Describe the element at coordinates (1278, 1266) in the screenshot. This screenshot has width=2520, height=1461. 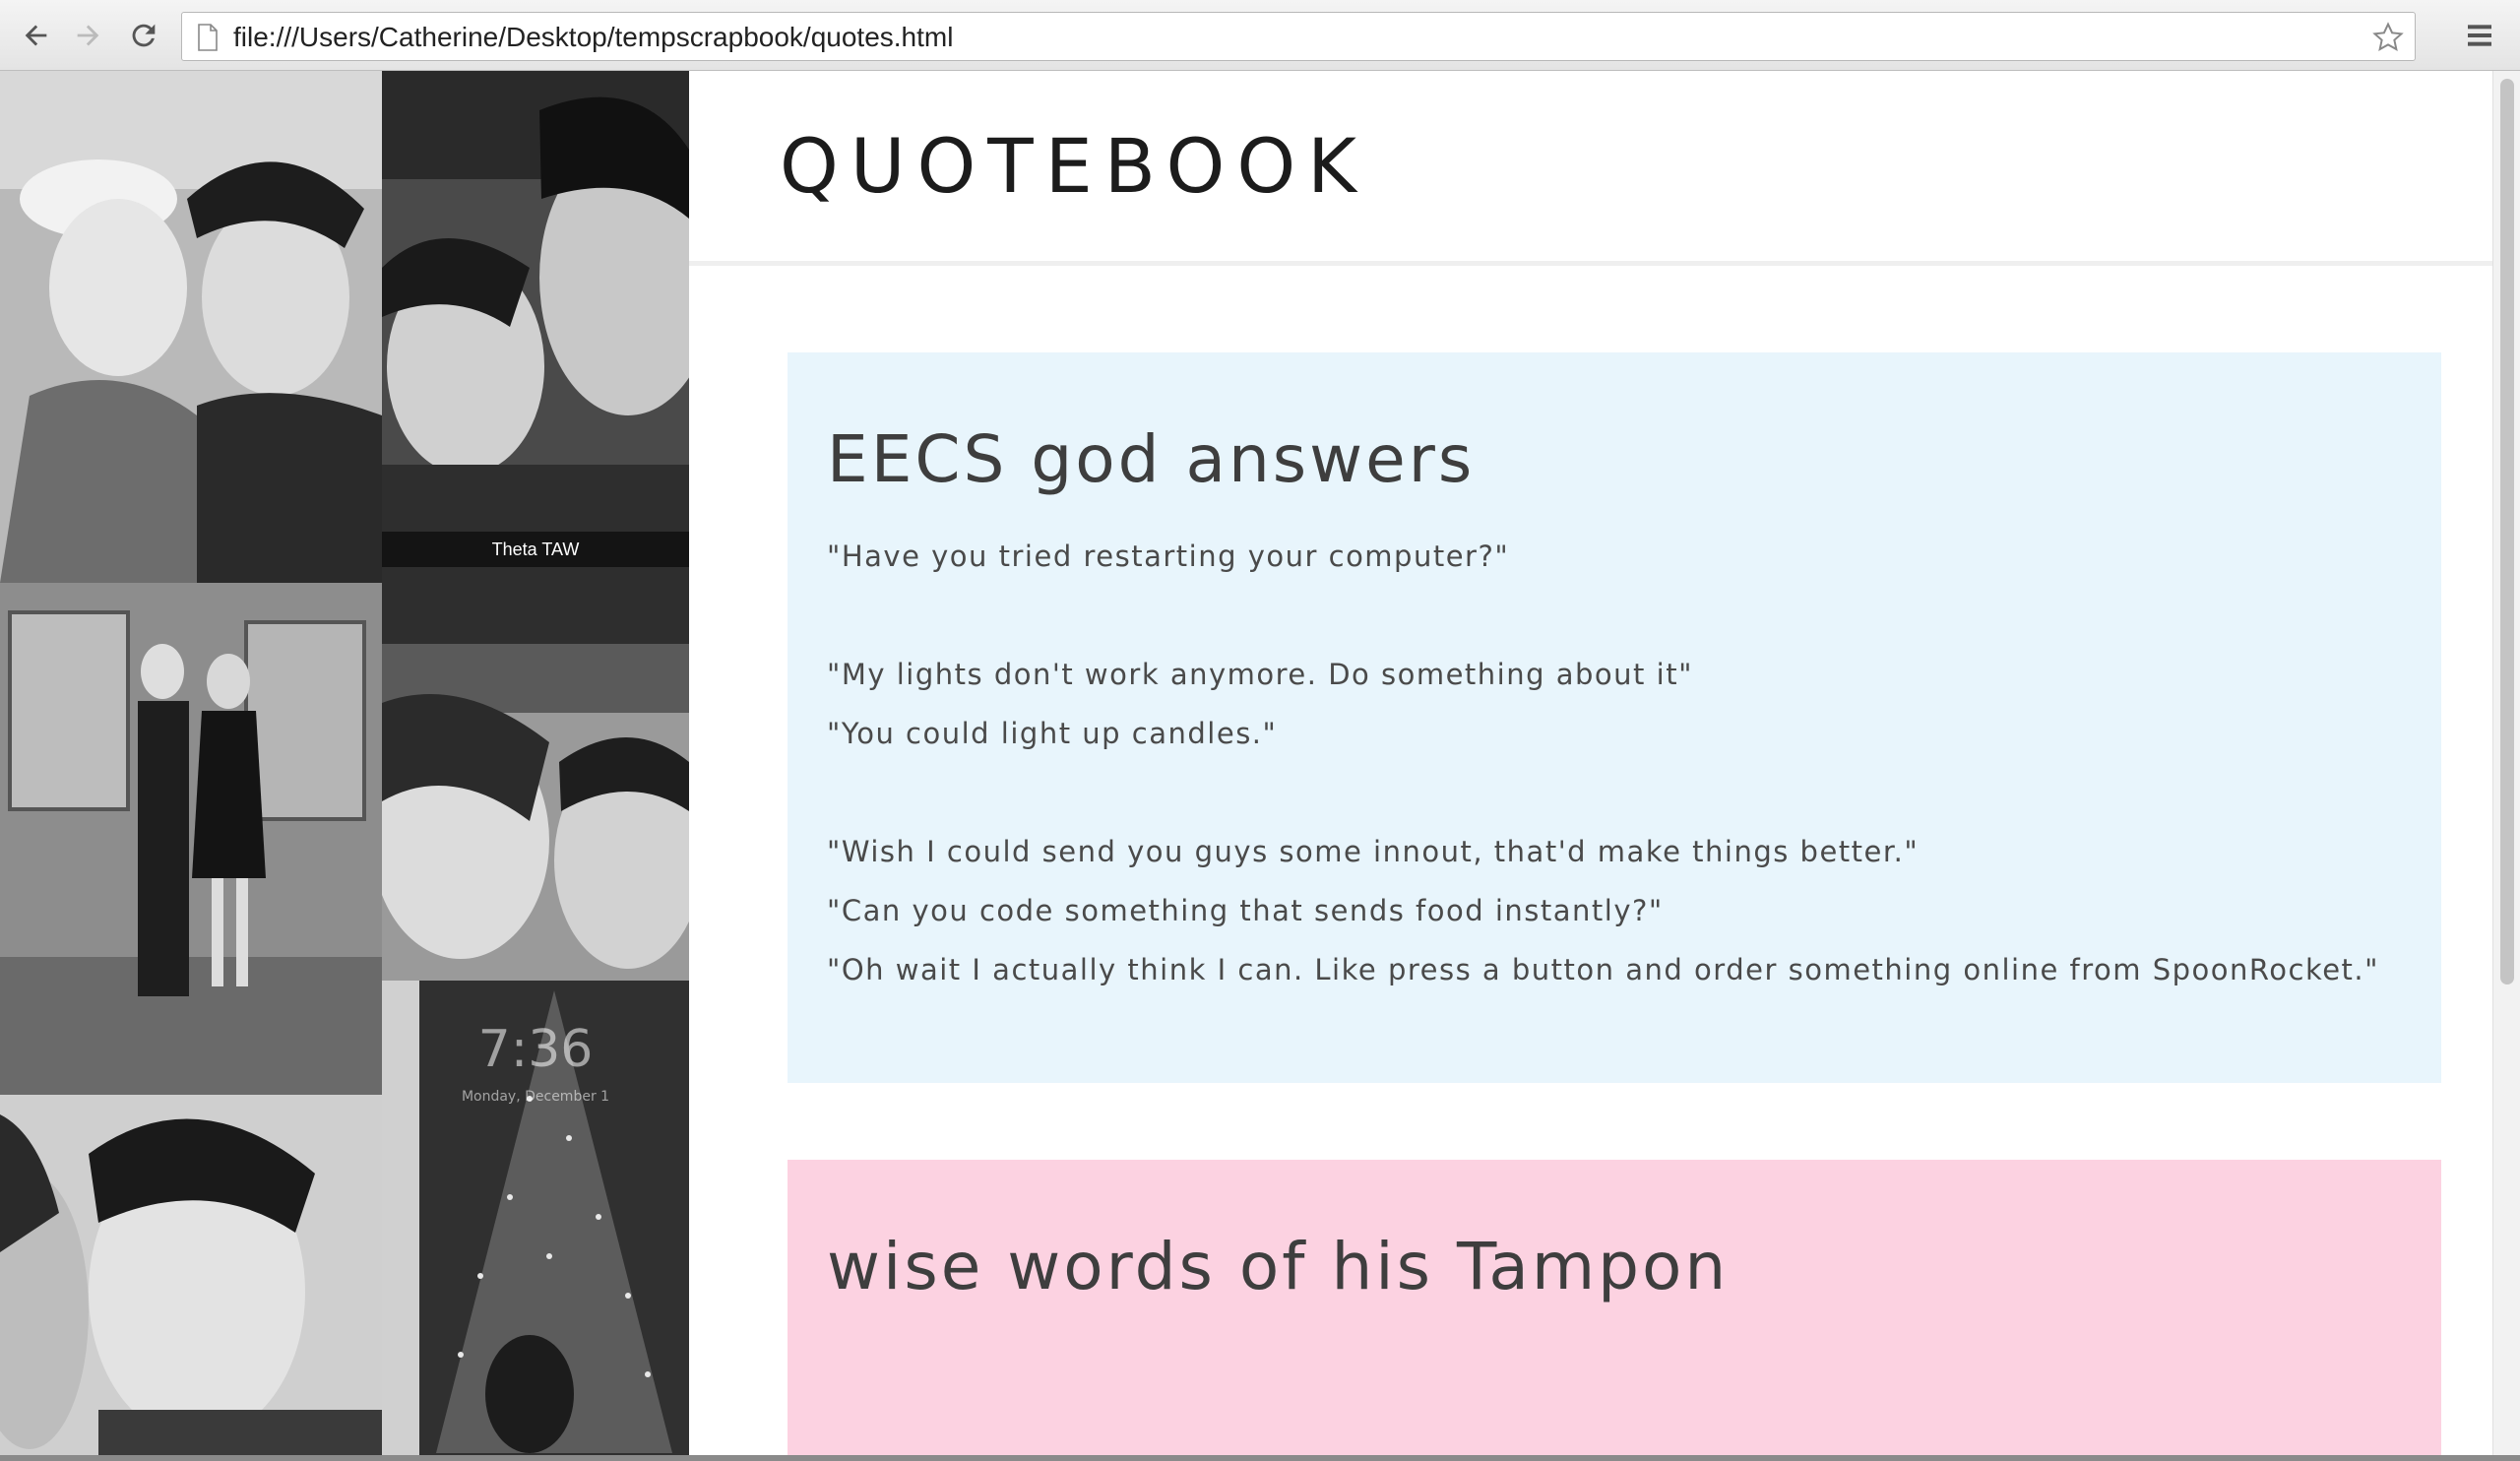
I see `card-title: wise words of his Tampon` at that location.